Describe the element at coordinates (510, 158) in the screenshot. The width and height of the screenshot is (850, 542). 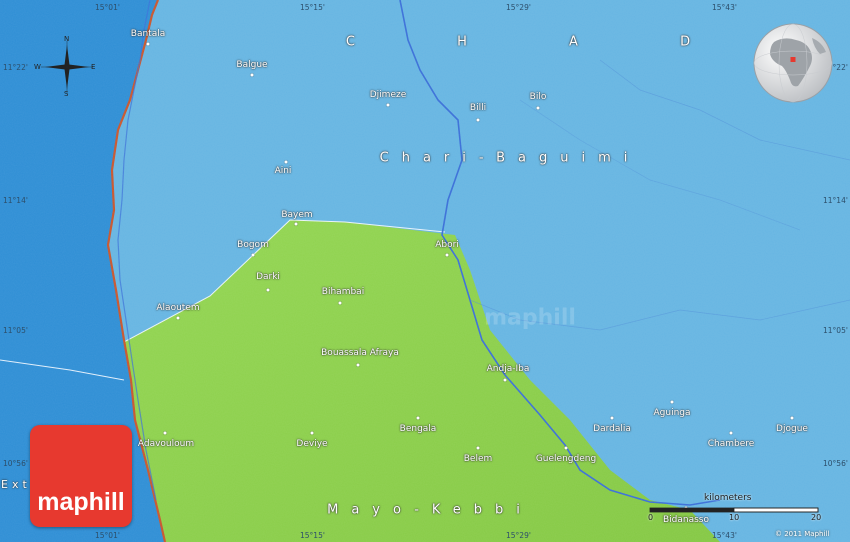
I see `region-label-chari-baguimi: Chari-Baguimi` at that location.